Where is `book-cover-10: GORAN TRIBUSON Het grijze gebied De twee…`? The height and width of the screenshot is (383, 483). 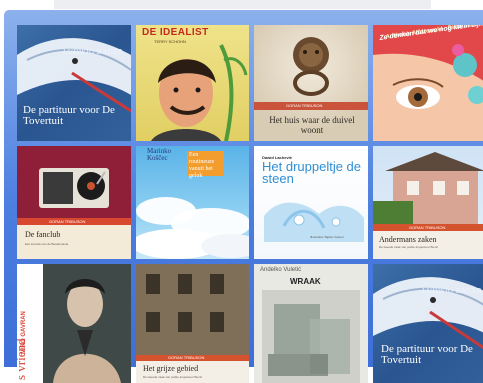 book-cover-10: GORAN TRIBUSON Het grijze gebied De twee… is located at coordinates (192, 323).